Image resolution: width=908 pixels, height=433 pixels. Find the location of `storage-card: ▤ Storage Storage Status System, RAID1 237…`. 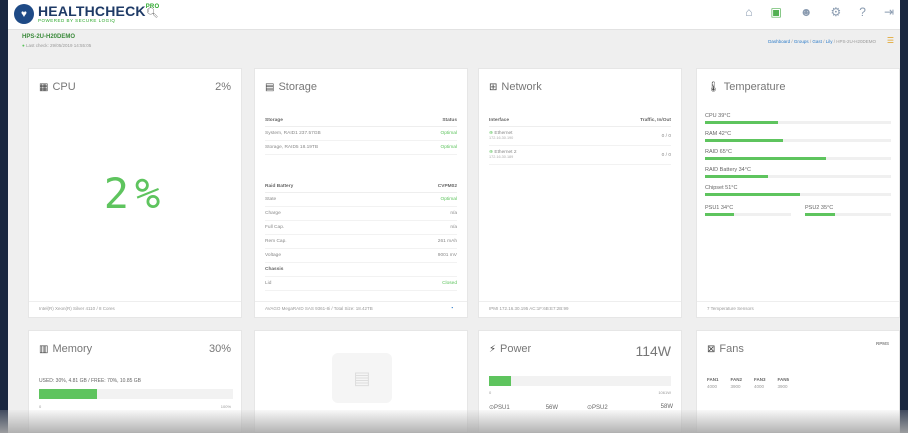

storage-card: ▤ Storage Storage Status System, RAID1 237… is located at coordinates (361, 193).